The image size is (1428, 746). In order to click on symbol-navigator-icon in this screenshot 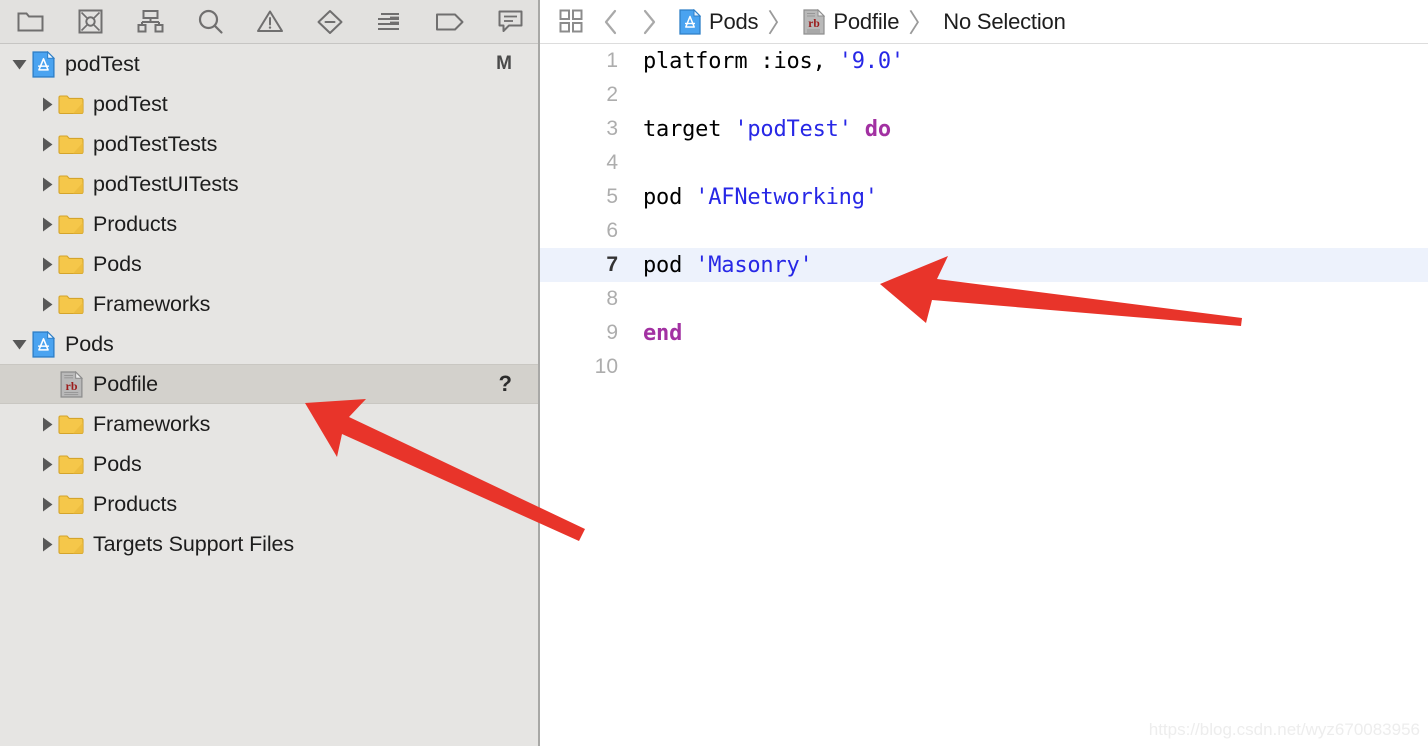, I will do `click(150, 21)`.